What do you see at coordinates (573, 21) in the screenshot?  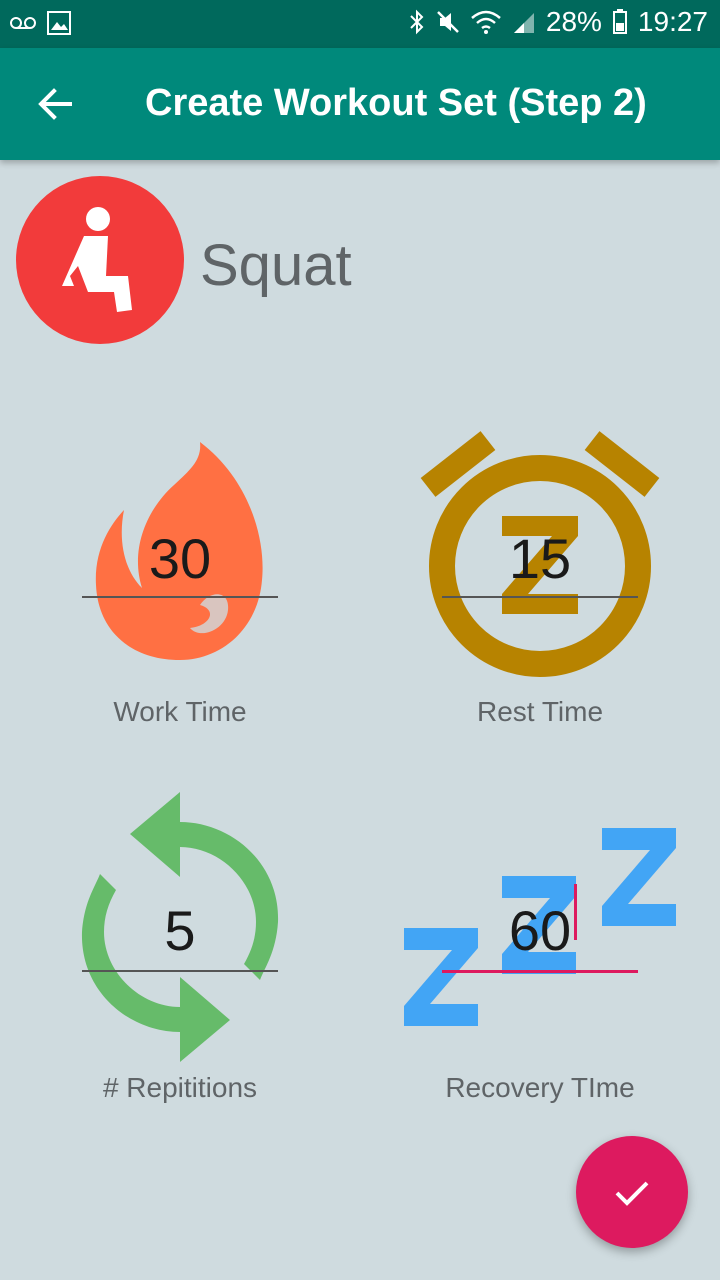 I see `battery-percent: 28%` at bounding box center [573, 21].